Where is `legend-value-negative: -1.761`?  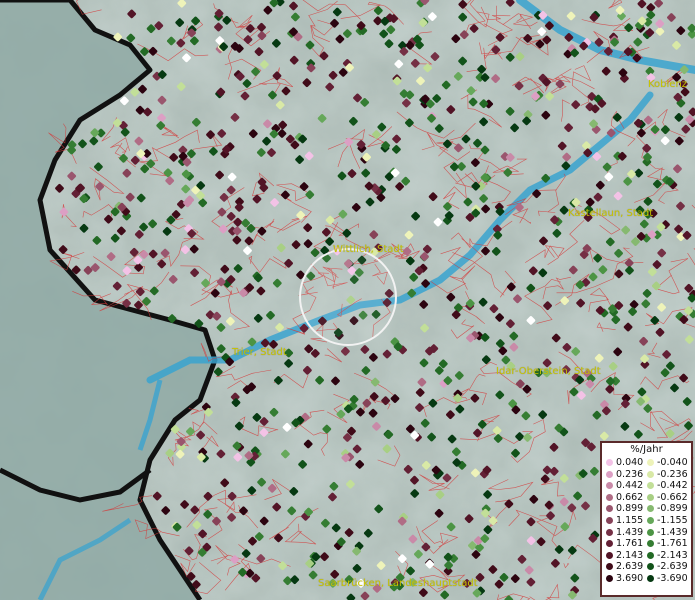
legend-value-negative: -1.761 is located at coordinates (672, 544).